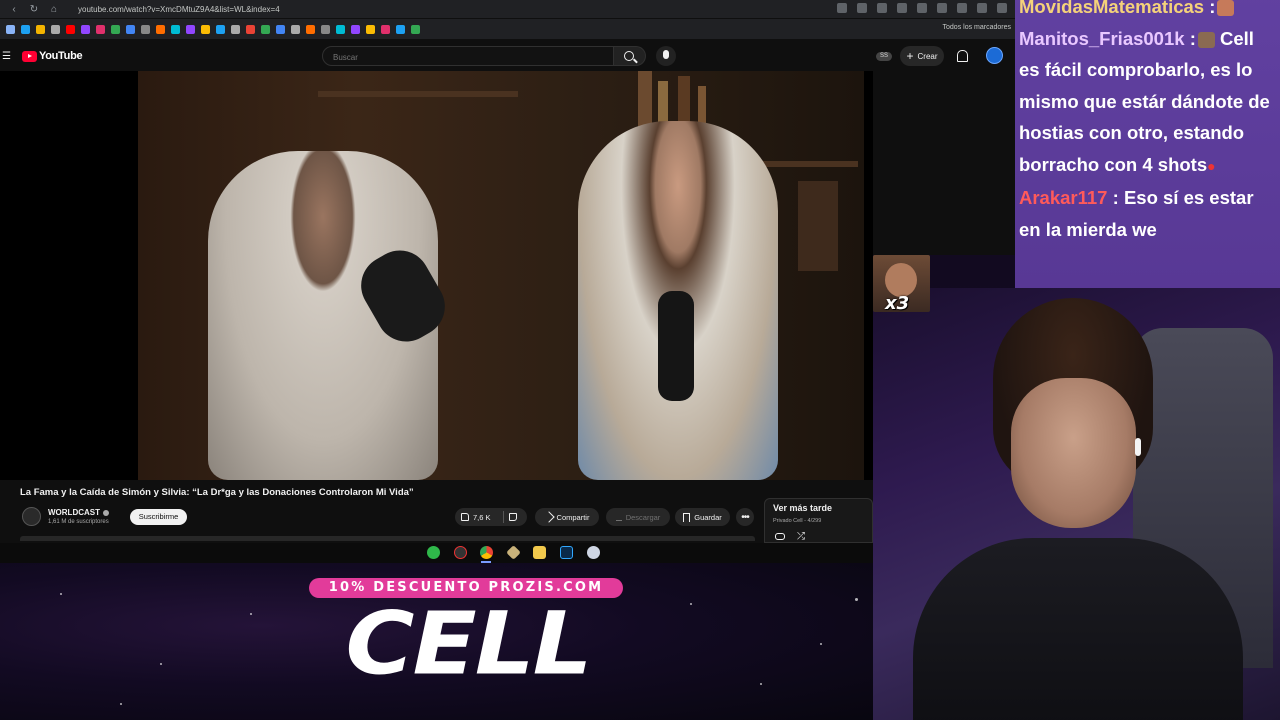 The height and width of the screenshot is (720, 1280). What do you see at coordinates (34, 9) in the screenshot?
I see `reload-icon: ↻` at bounding box center [34, 9].